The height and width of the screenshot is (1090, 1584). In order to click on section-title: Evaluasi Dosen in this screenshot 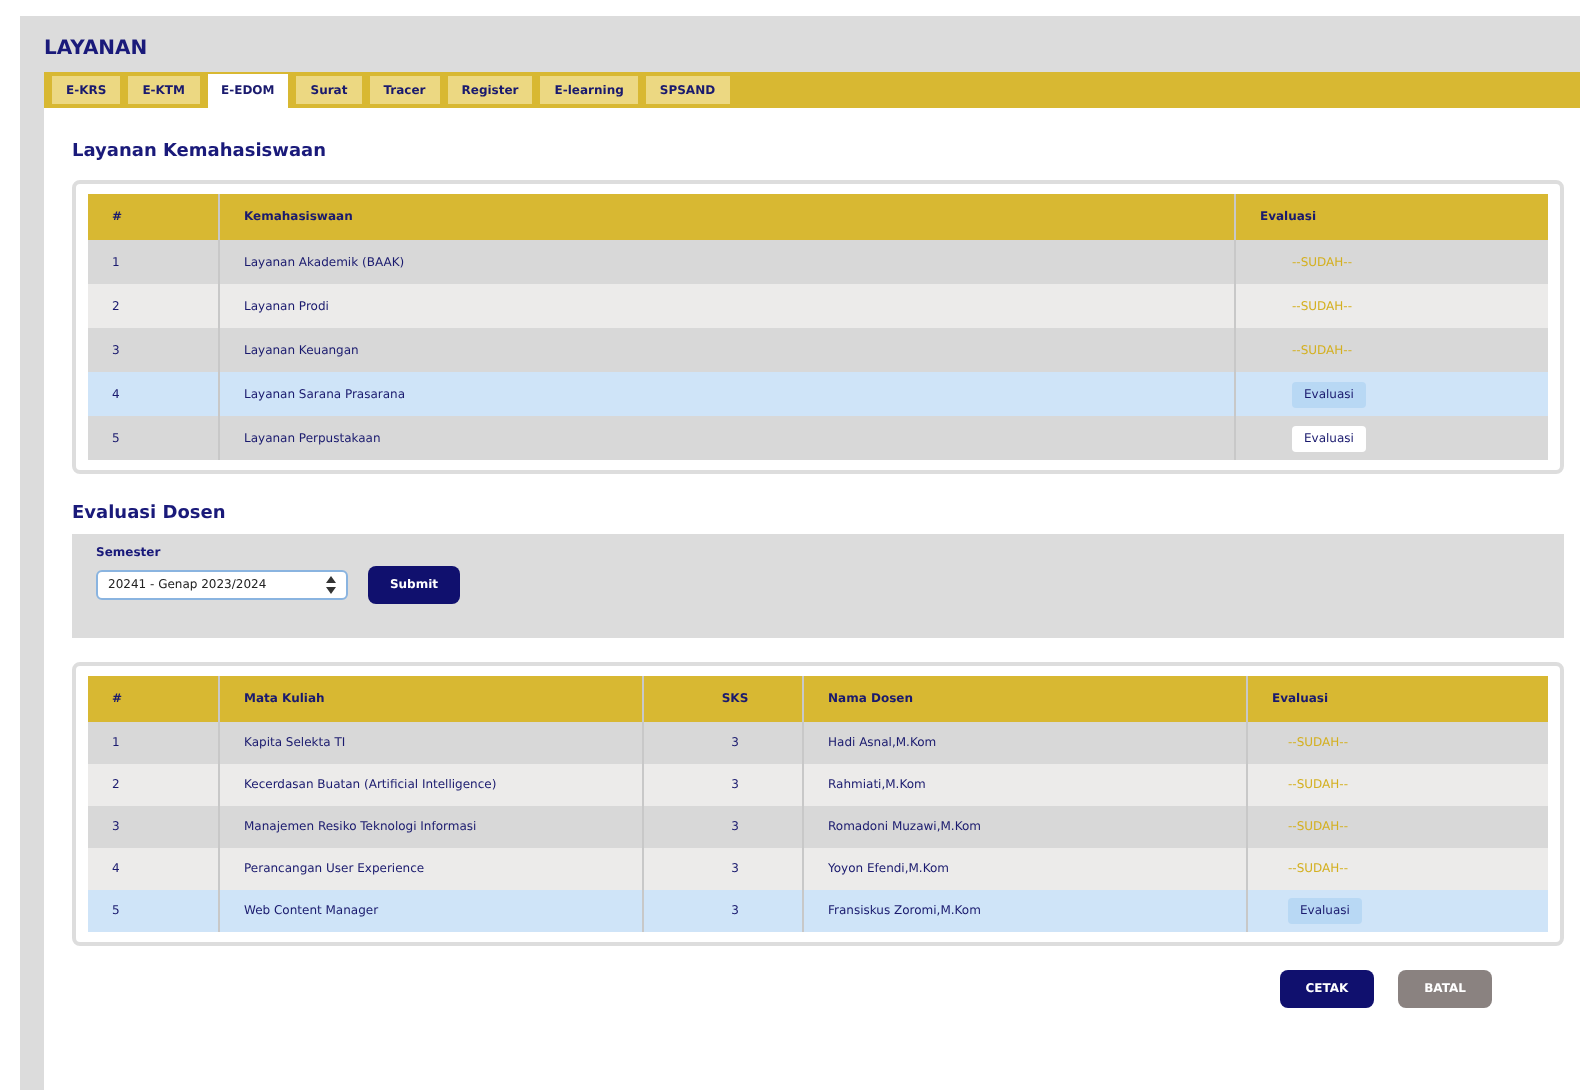, I will do `click(150, 515)`.